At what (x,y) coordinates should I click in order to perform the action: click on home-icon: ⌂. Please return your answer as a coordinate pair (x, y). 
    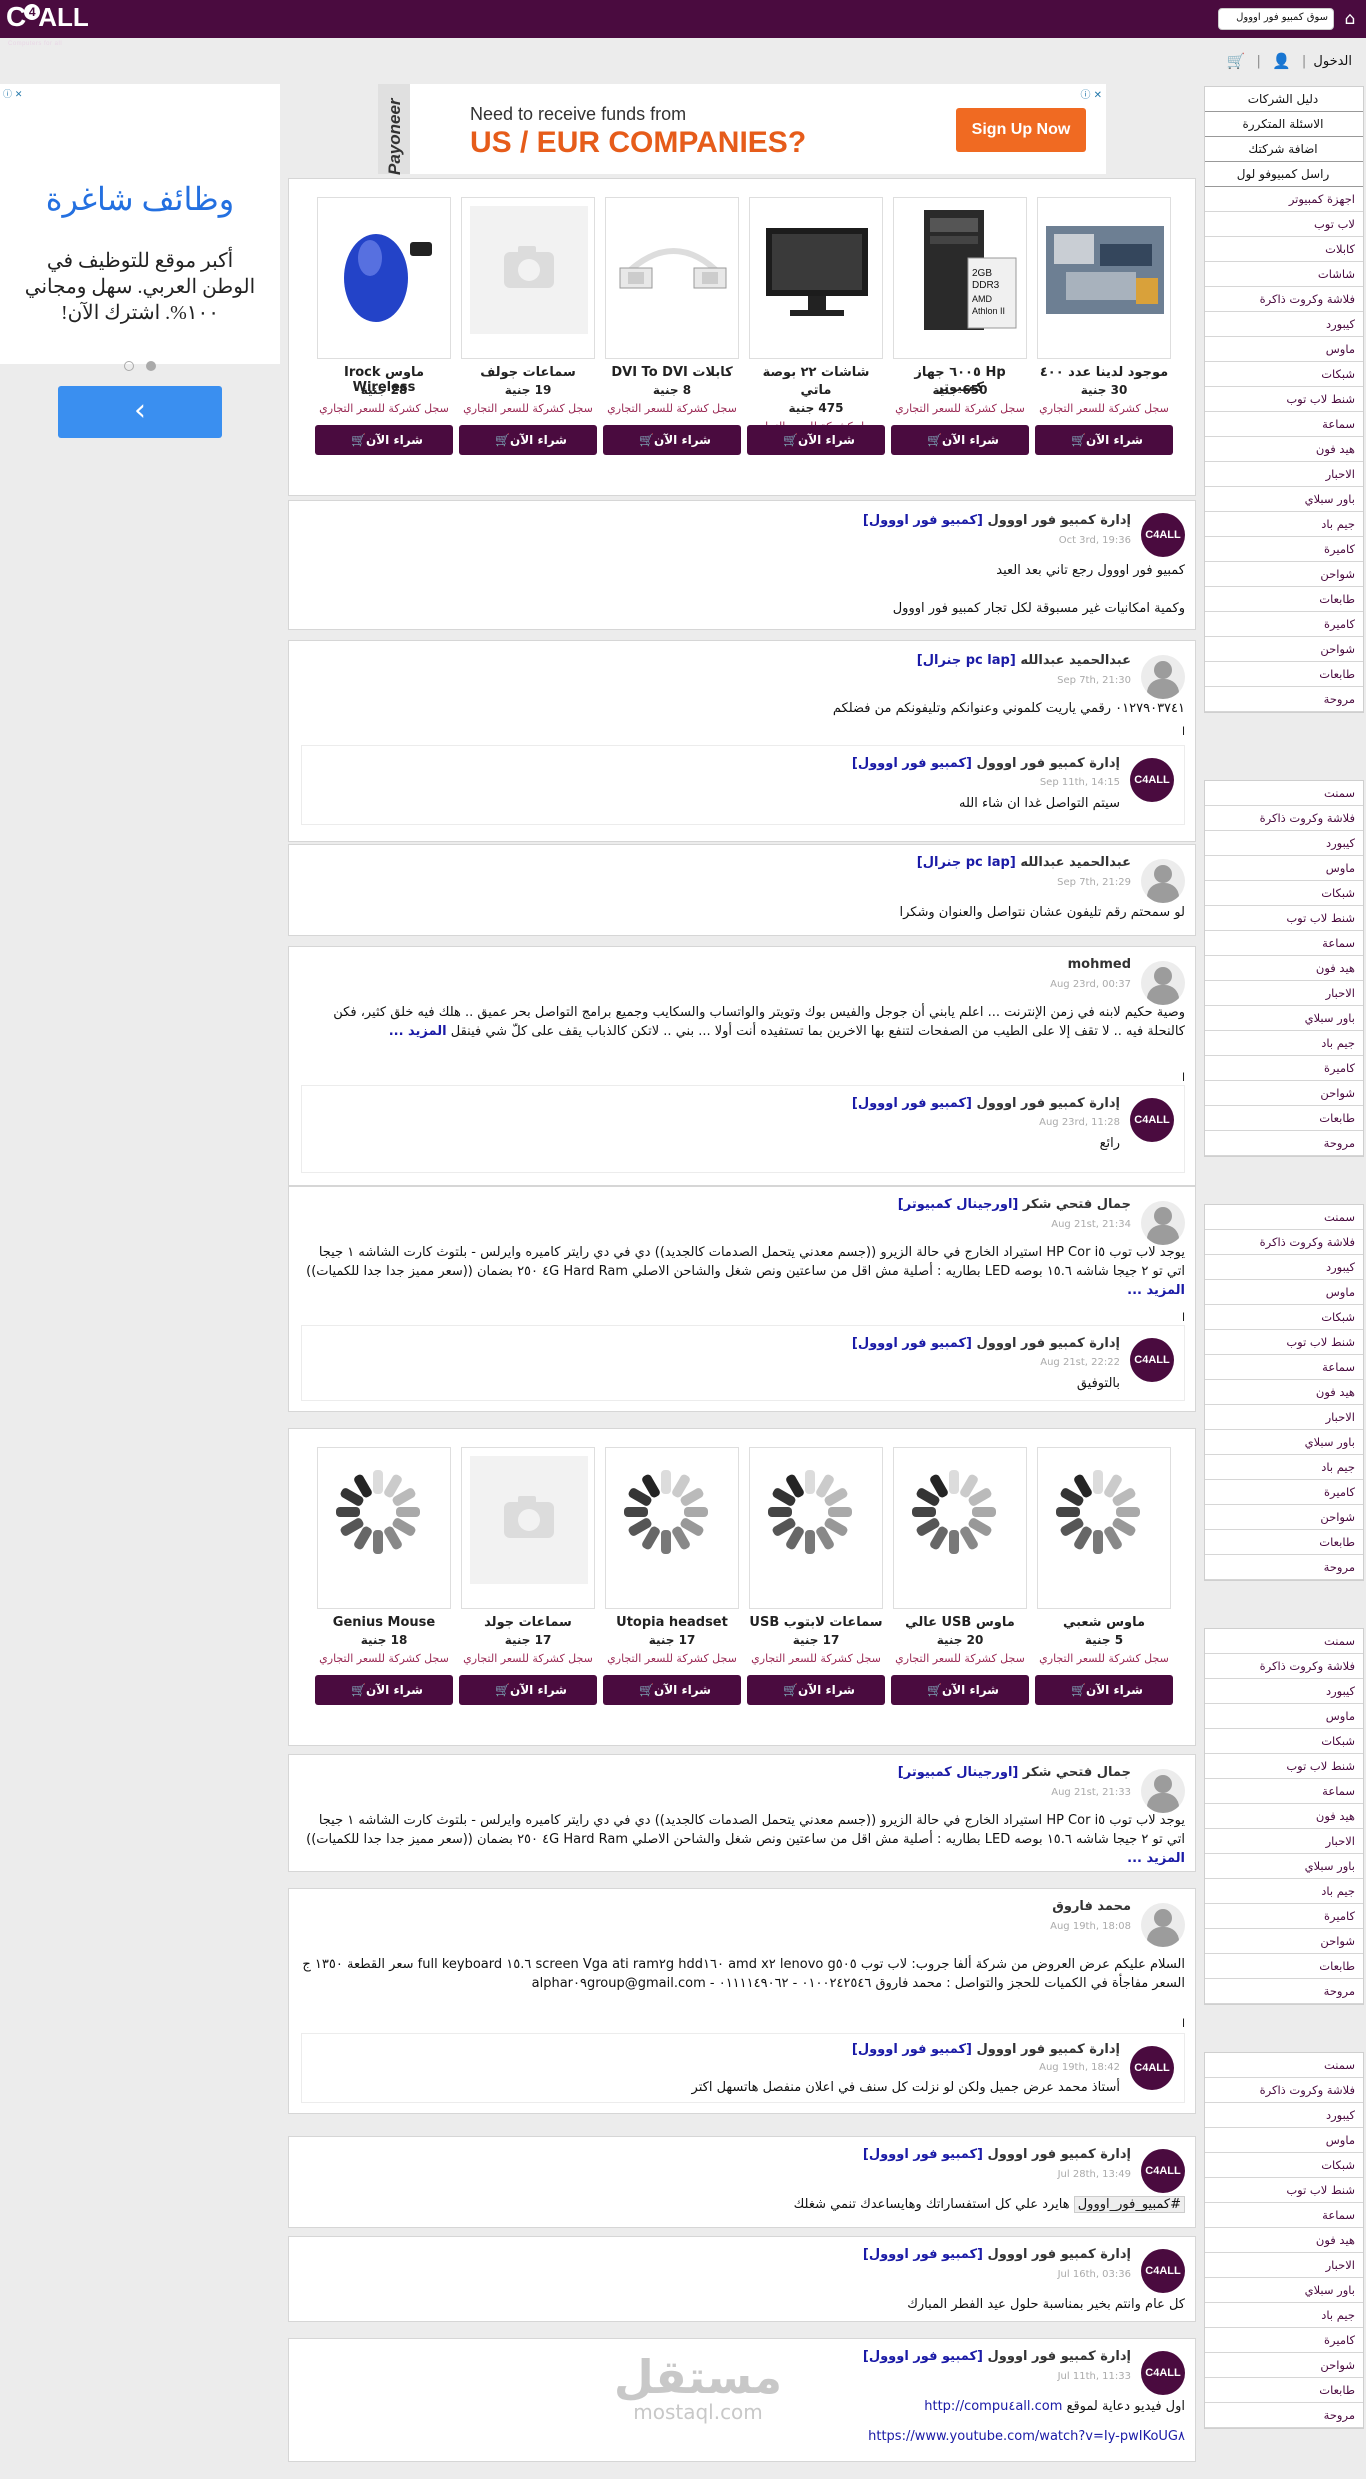
    Looking at the image, I should click on (1350, 19).